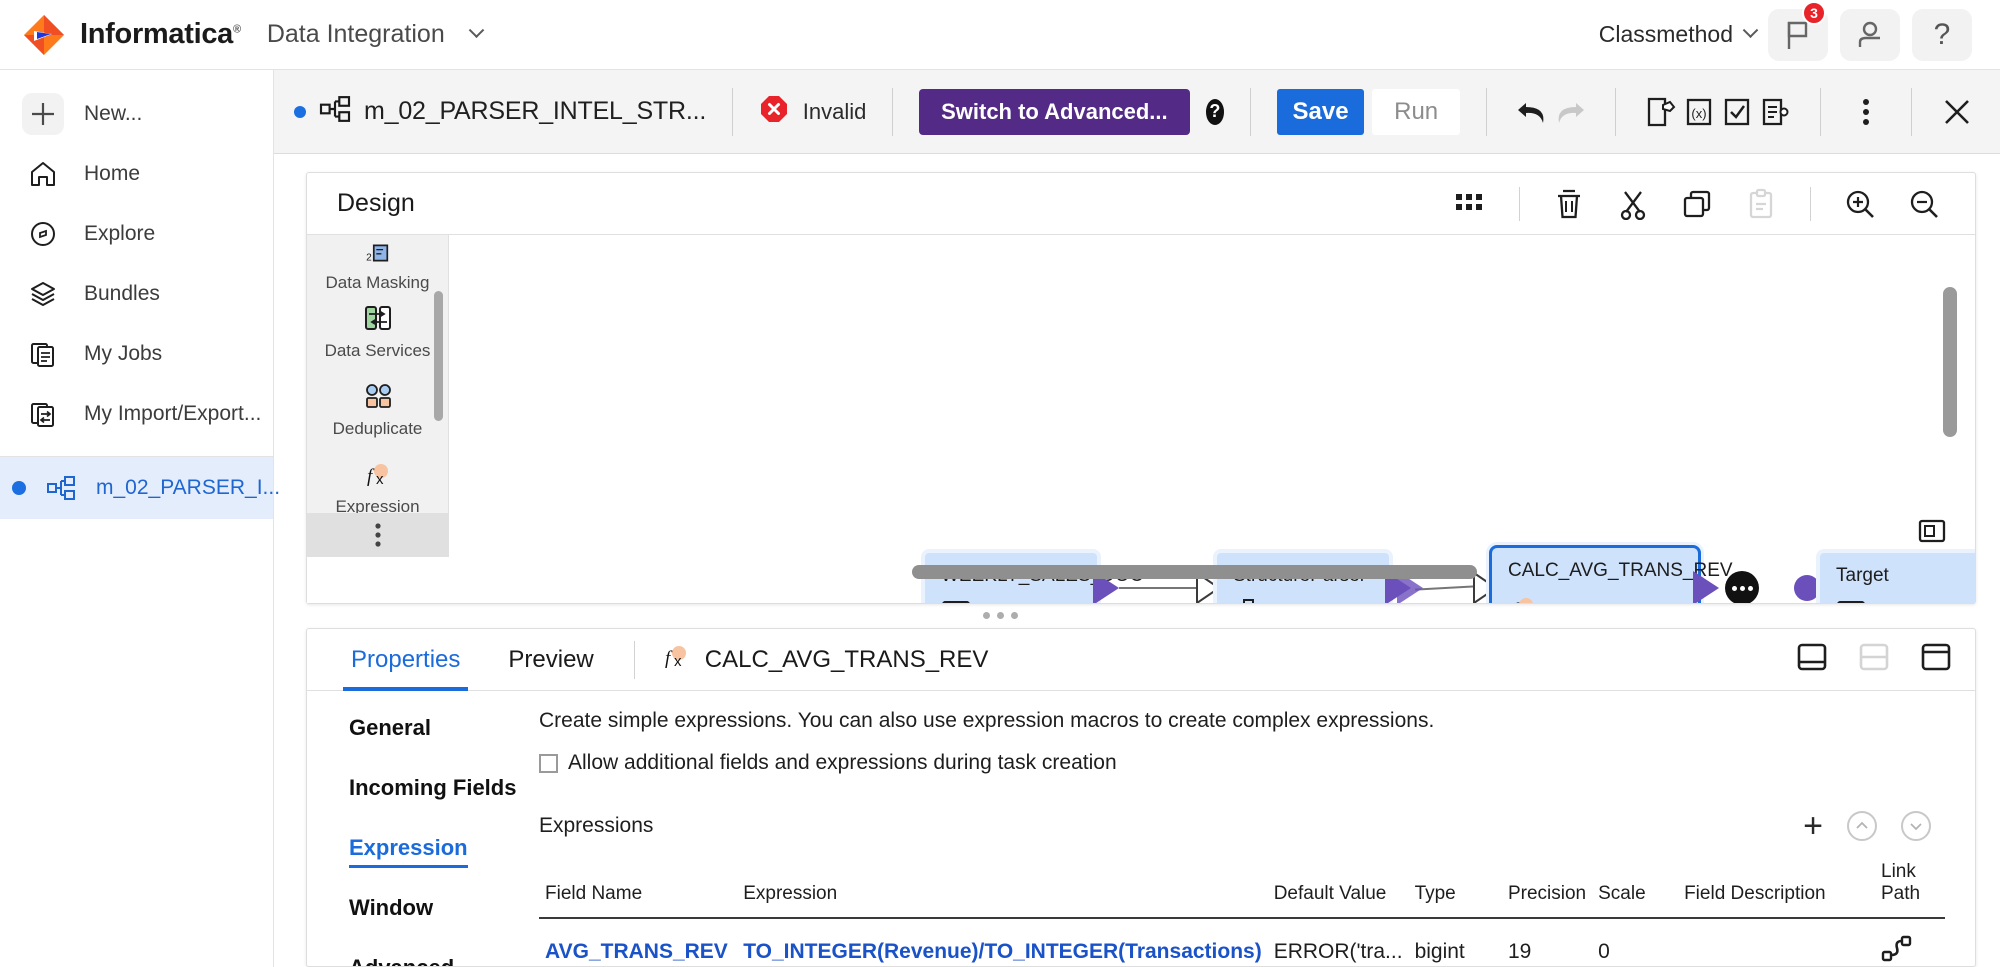  What do you see at coordinates (1950, 362) in the screenshot?
I see `canvas-vertical-scrollbar` at bounding box center [1950, 362].